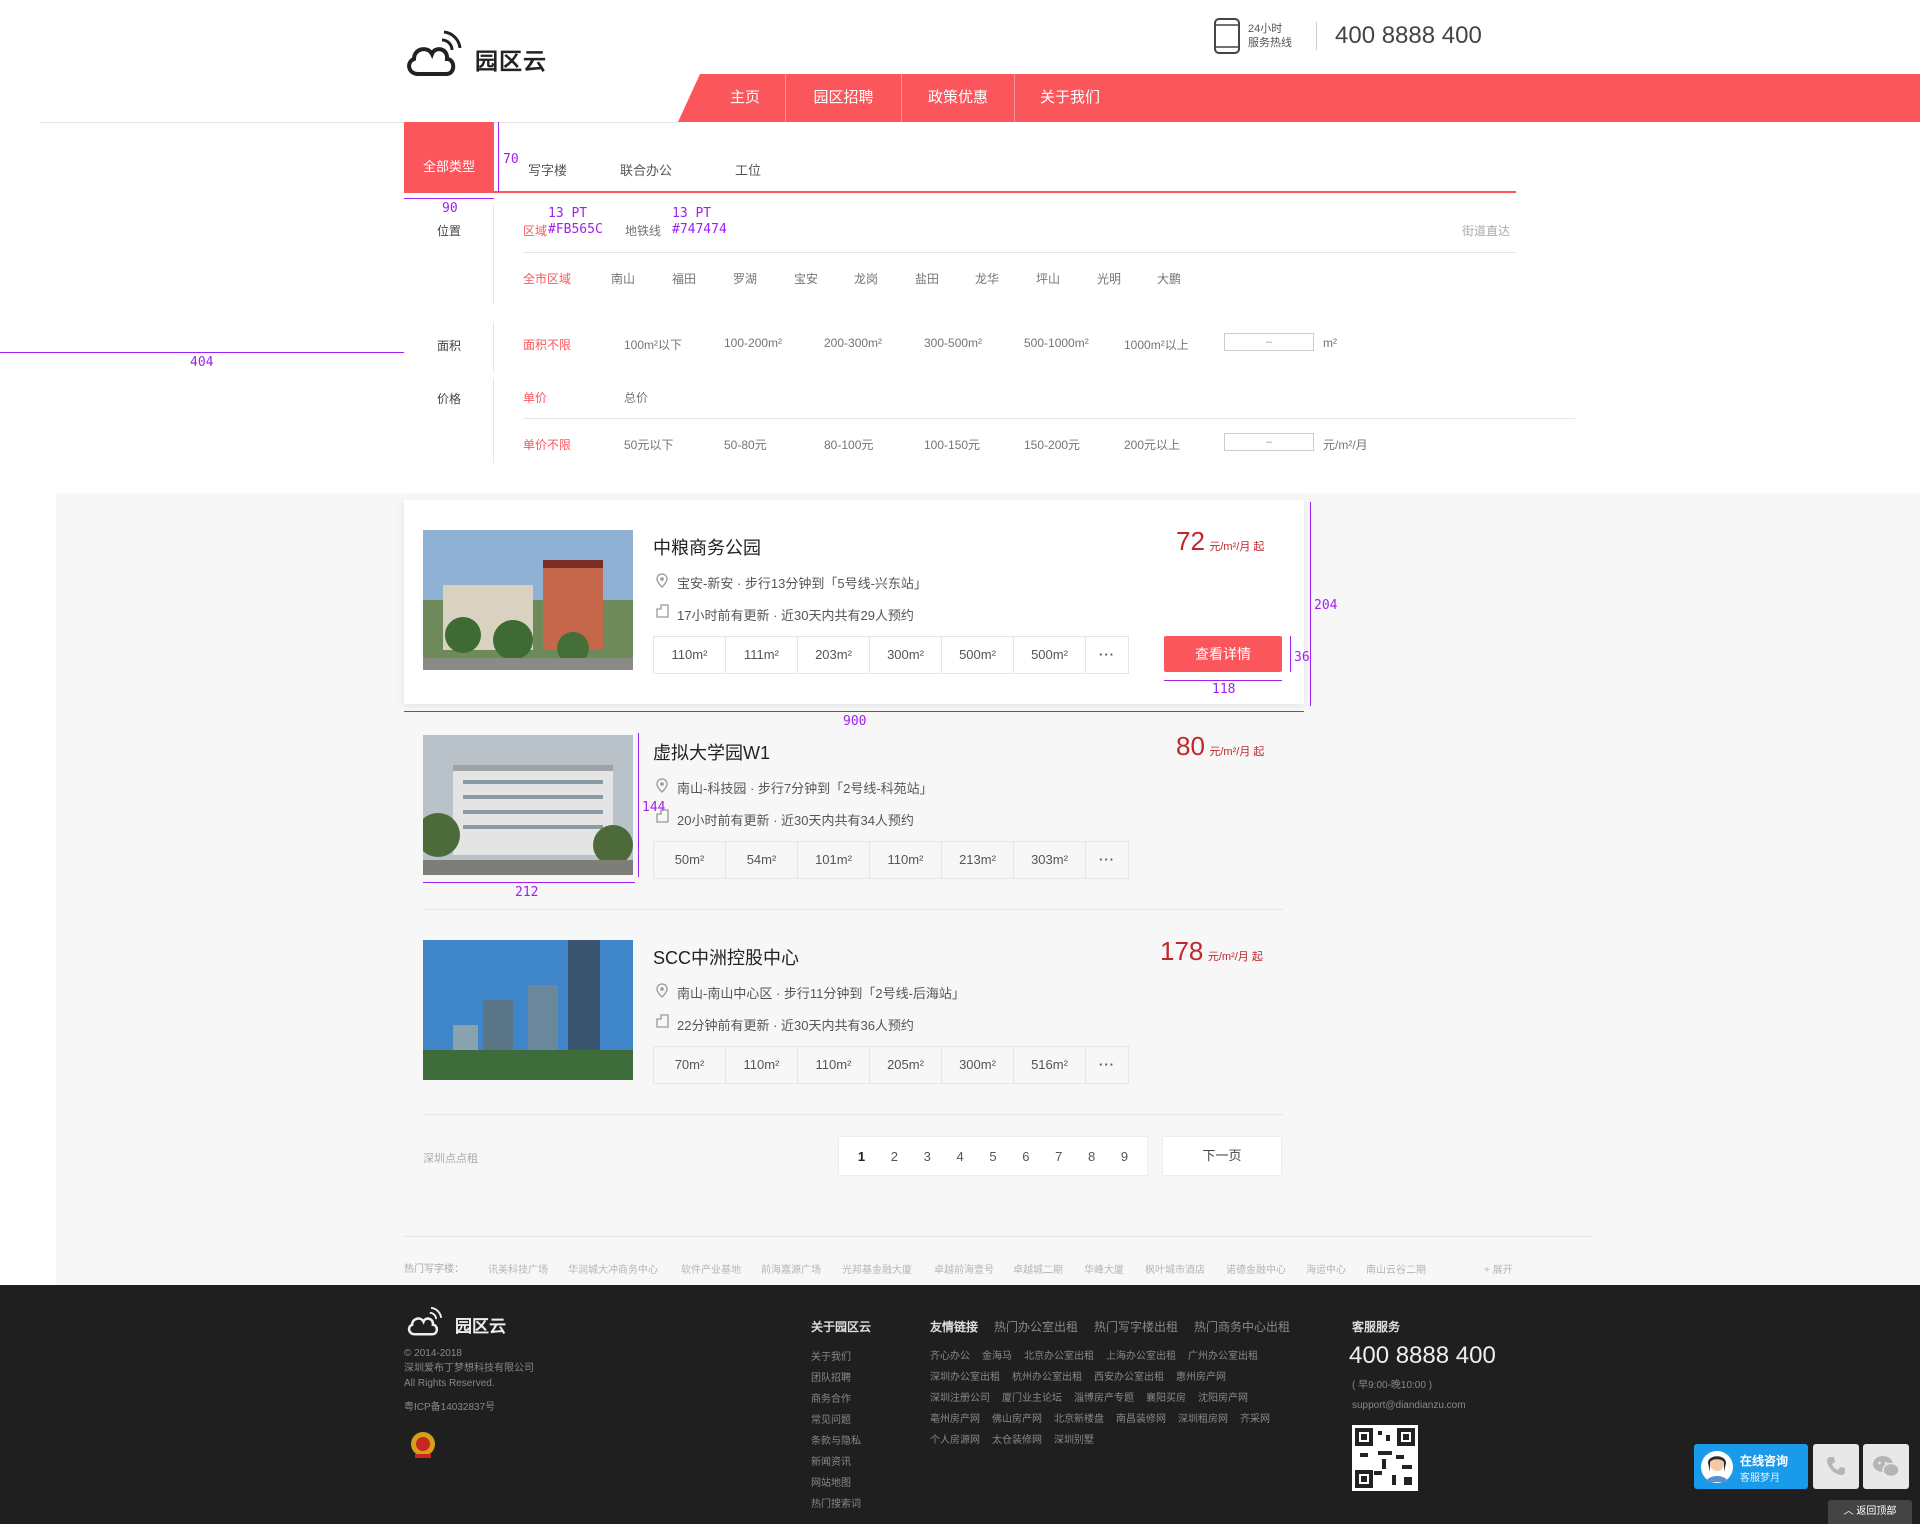 The width and height of the screenshot is (1920, 1524). Describe the element at coordinates (953, 343) in the screenshot. I see `filter-area-option: 300-500m²` at that location.